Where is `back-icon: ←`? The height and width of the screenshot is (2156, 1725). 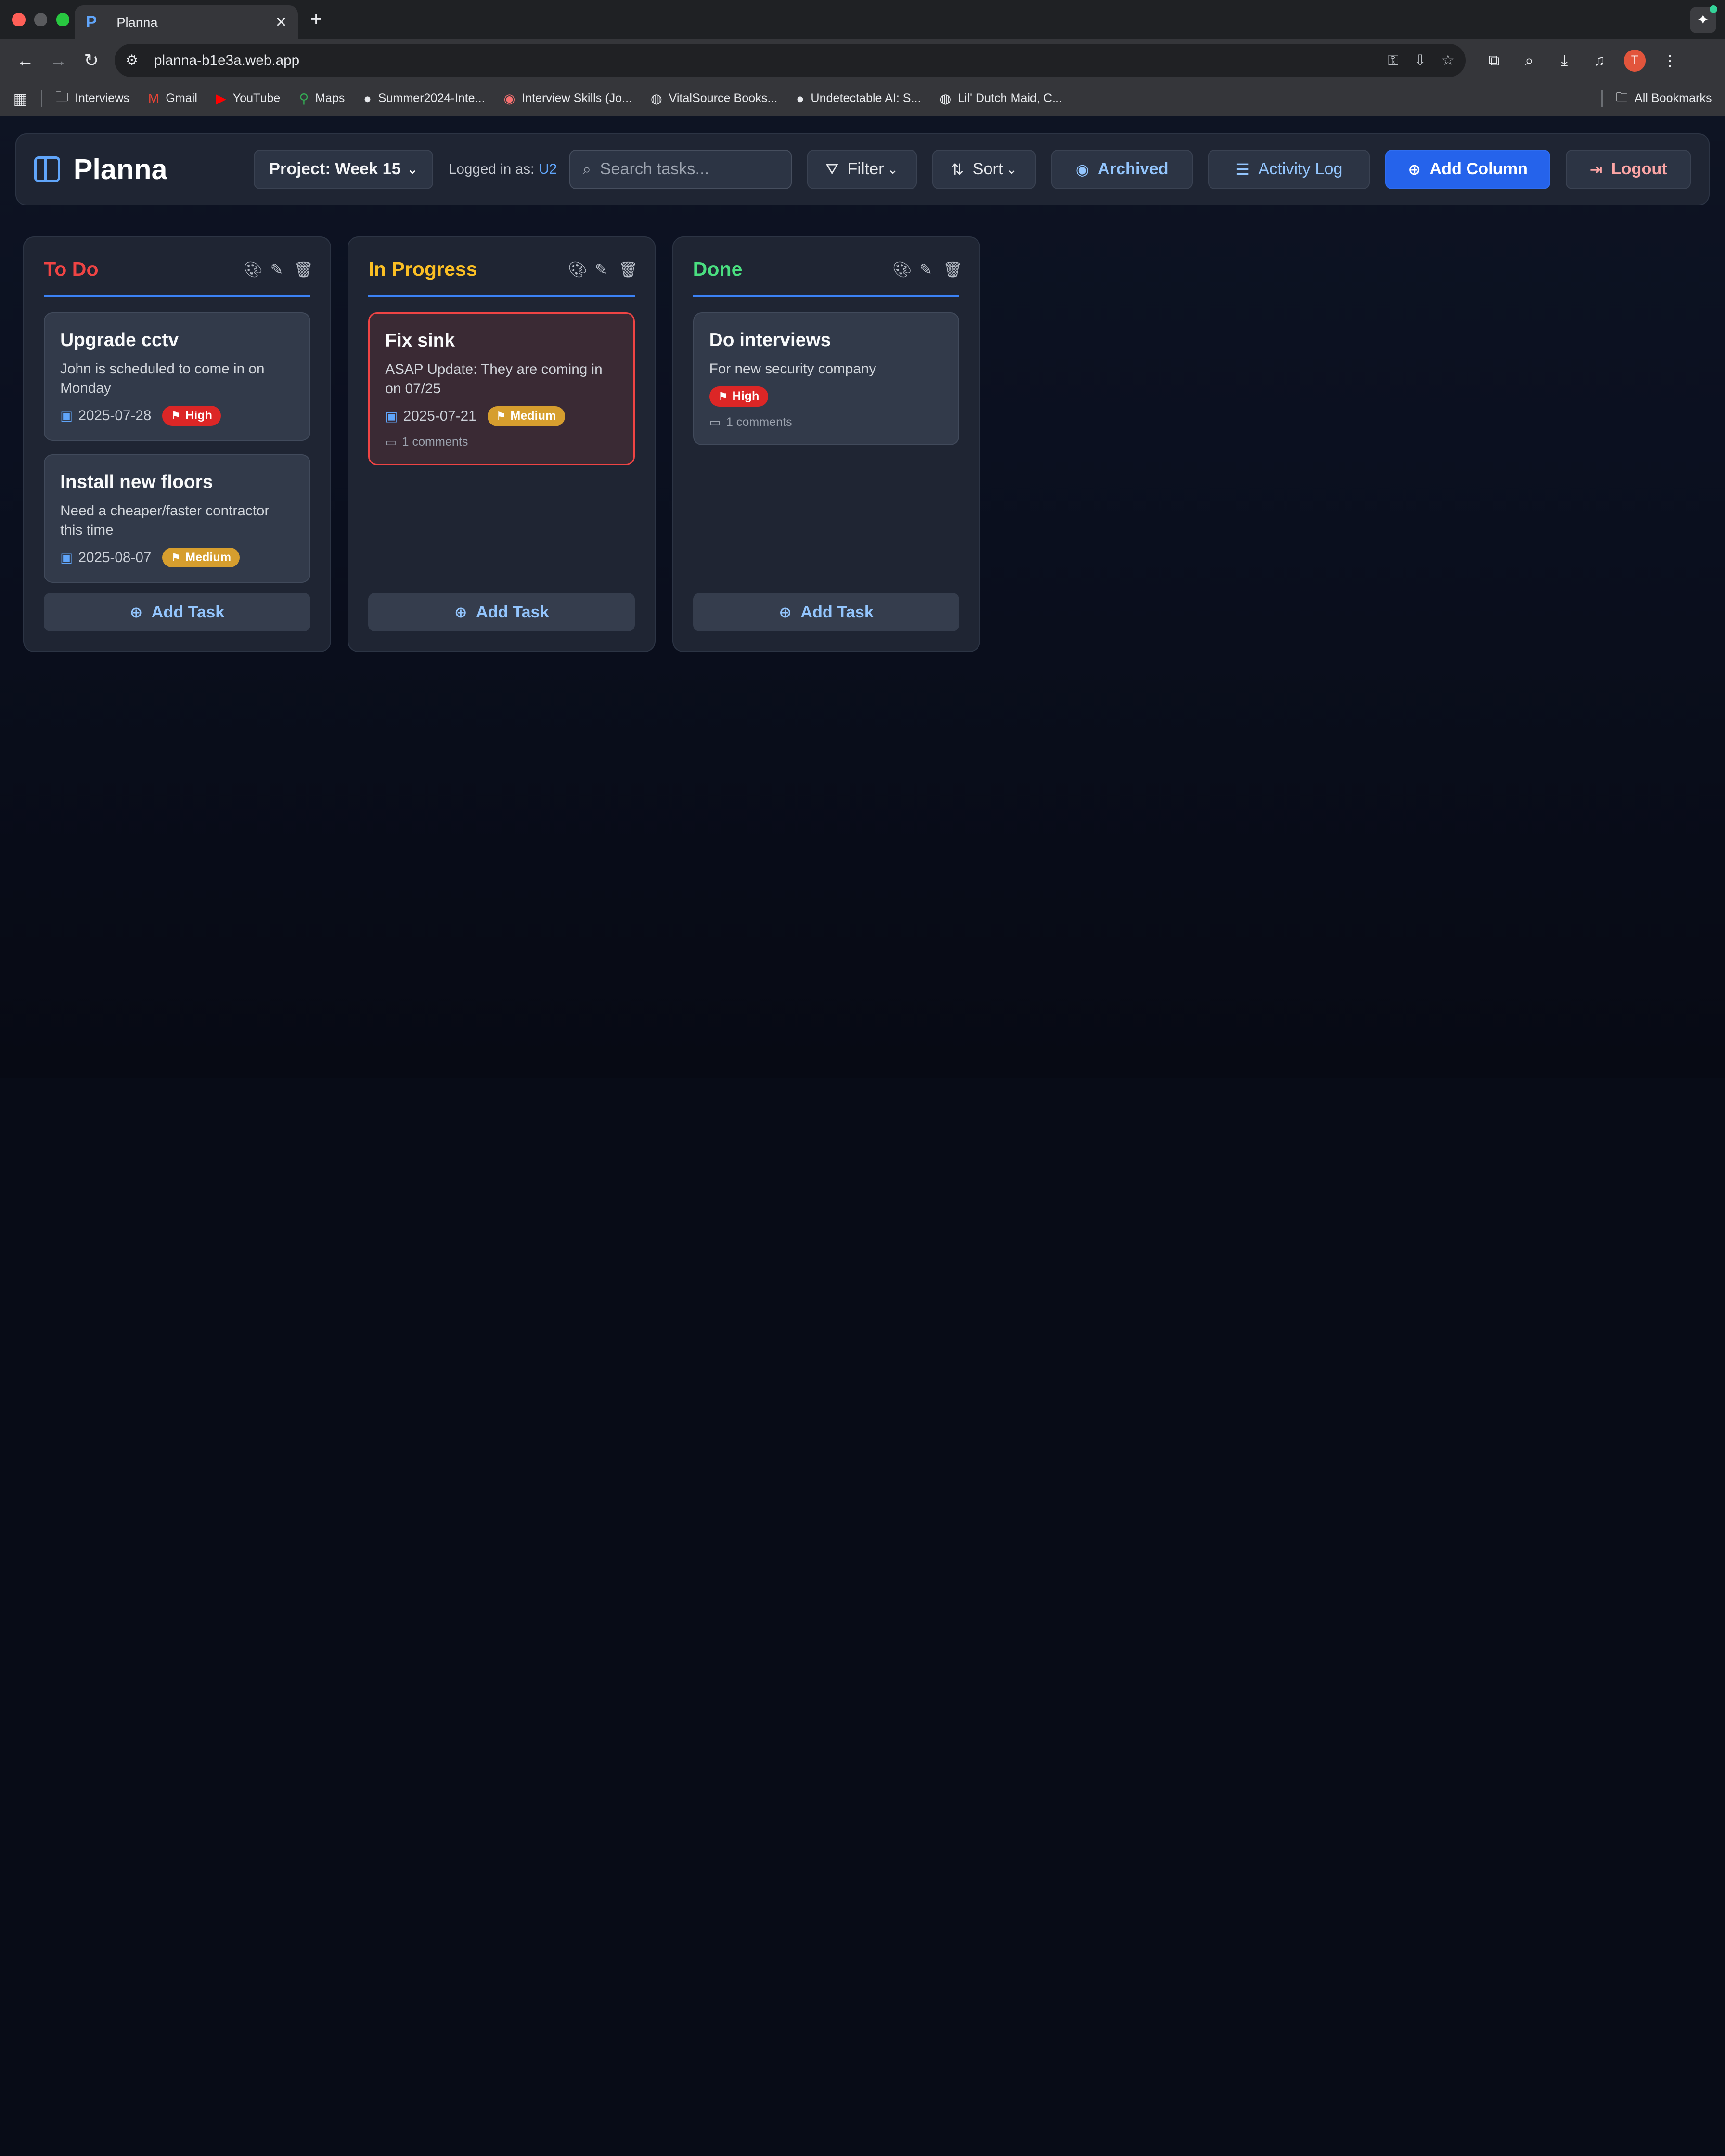
back-icon: ← is located at coordinates (25, 60).